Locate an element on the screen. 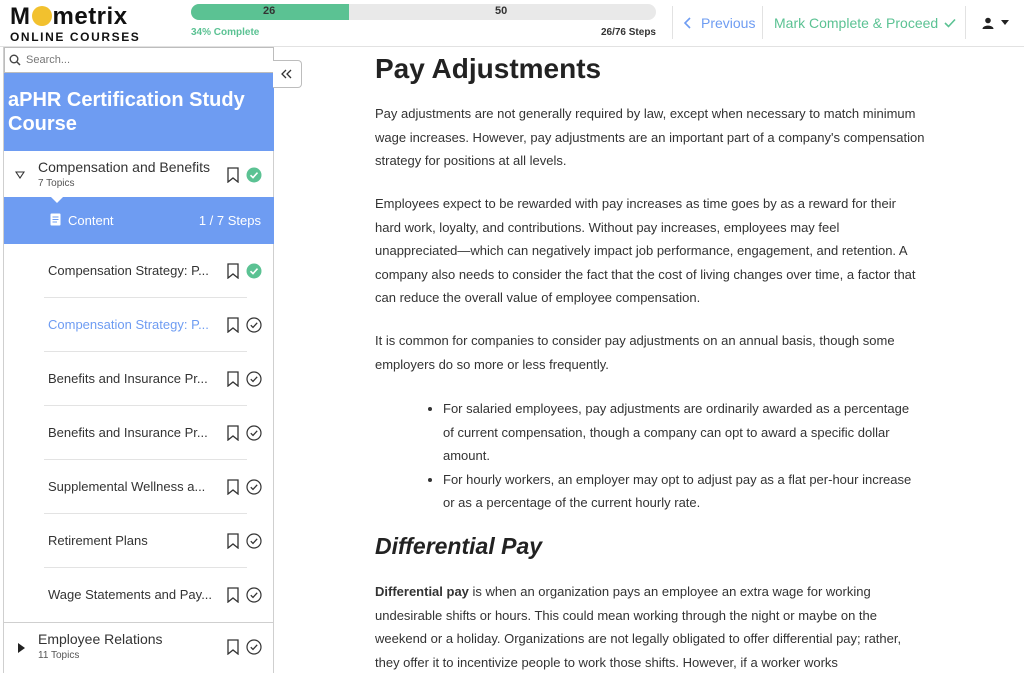 This screenshot has width=1024, height=674. percent-complete: 34% Complete is located at coordinates (225, 32).